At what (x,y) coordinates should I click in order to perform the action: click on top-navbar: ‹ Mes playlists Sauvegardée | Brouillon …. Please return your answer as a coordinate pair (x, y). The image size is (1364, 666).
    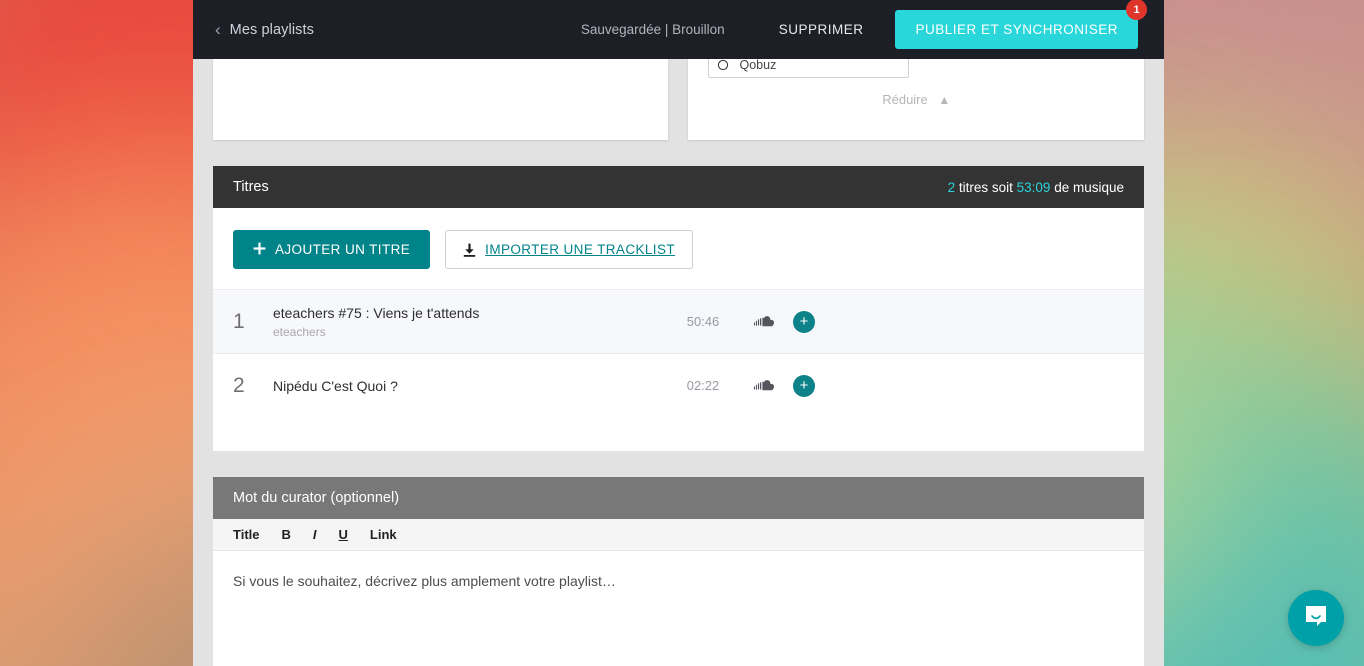
    Looking at the image, I should click on (678, 29).